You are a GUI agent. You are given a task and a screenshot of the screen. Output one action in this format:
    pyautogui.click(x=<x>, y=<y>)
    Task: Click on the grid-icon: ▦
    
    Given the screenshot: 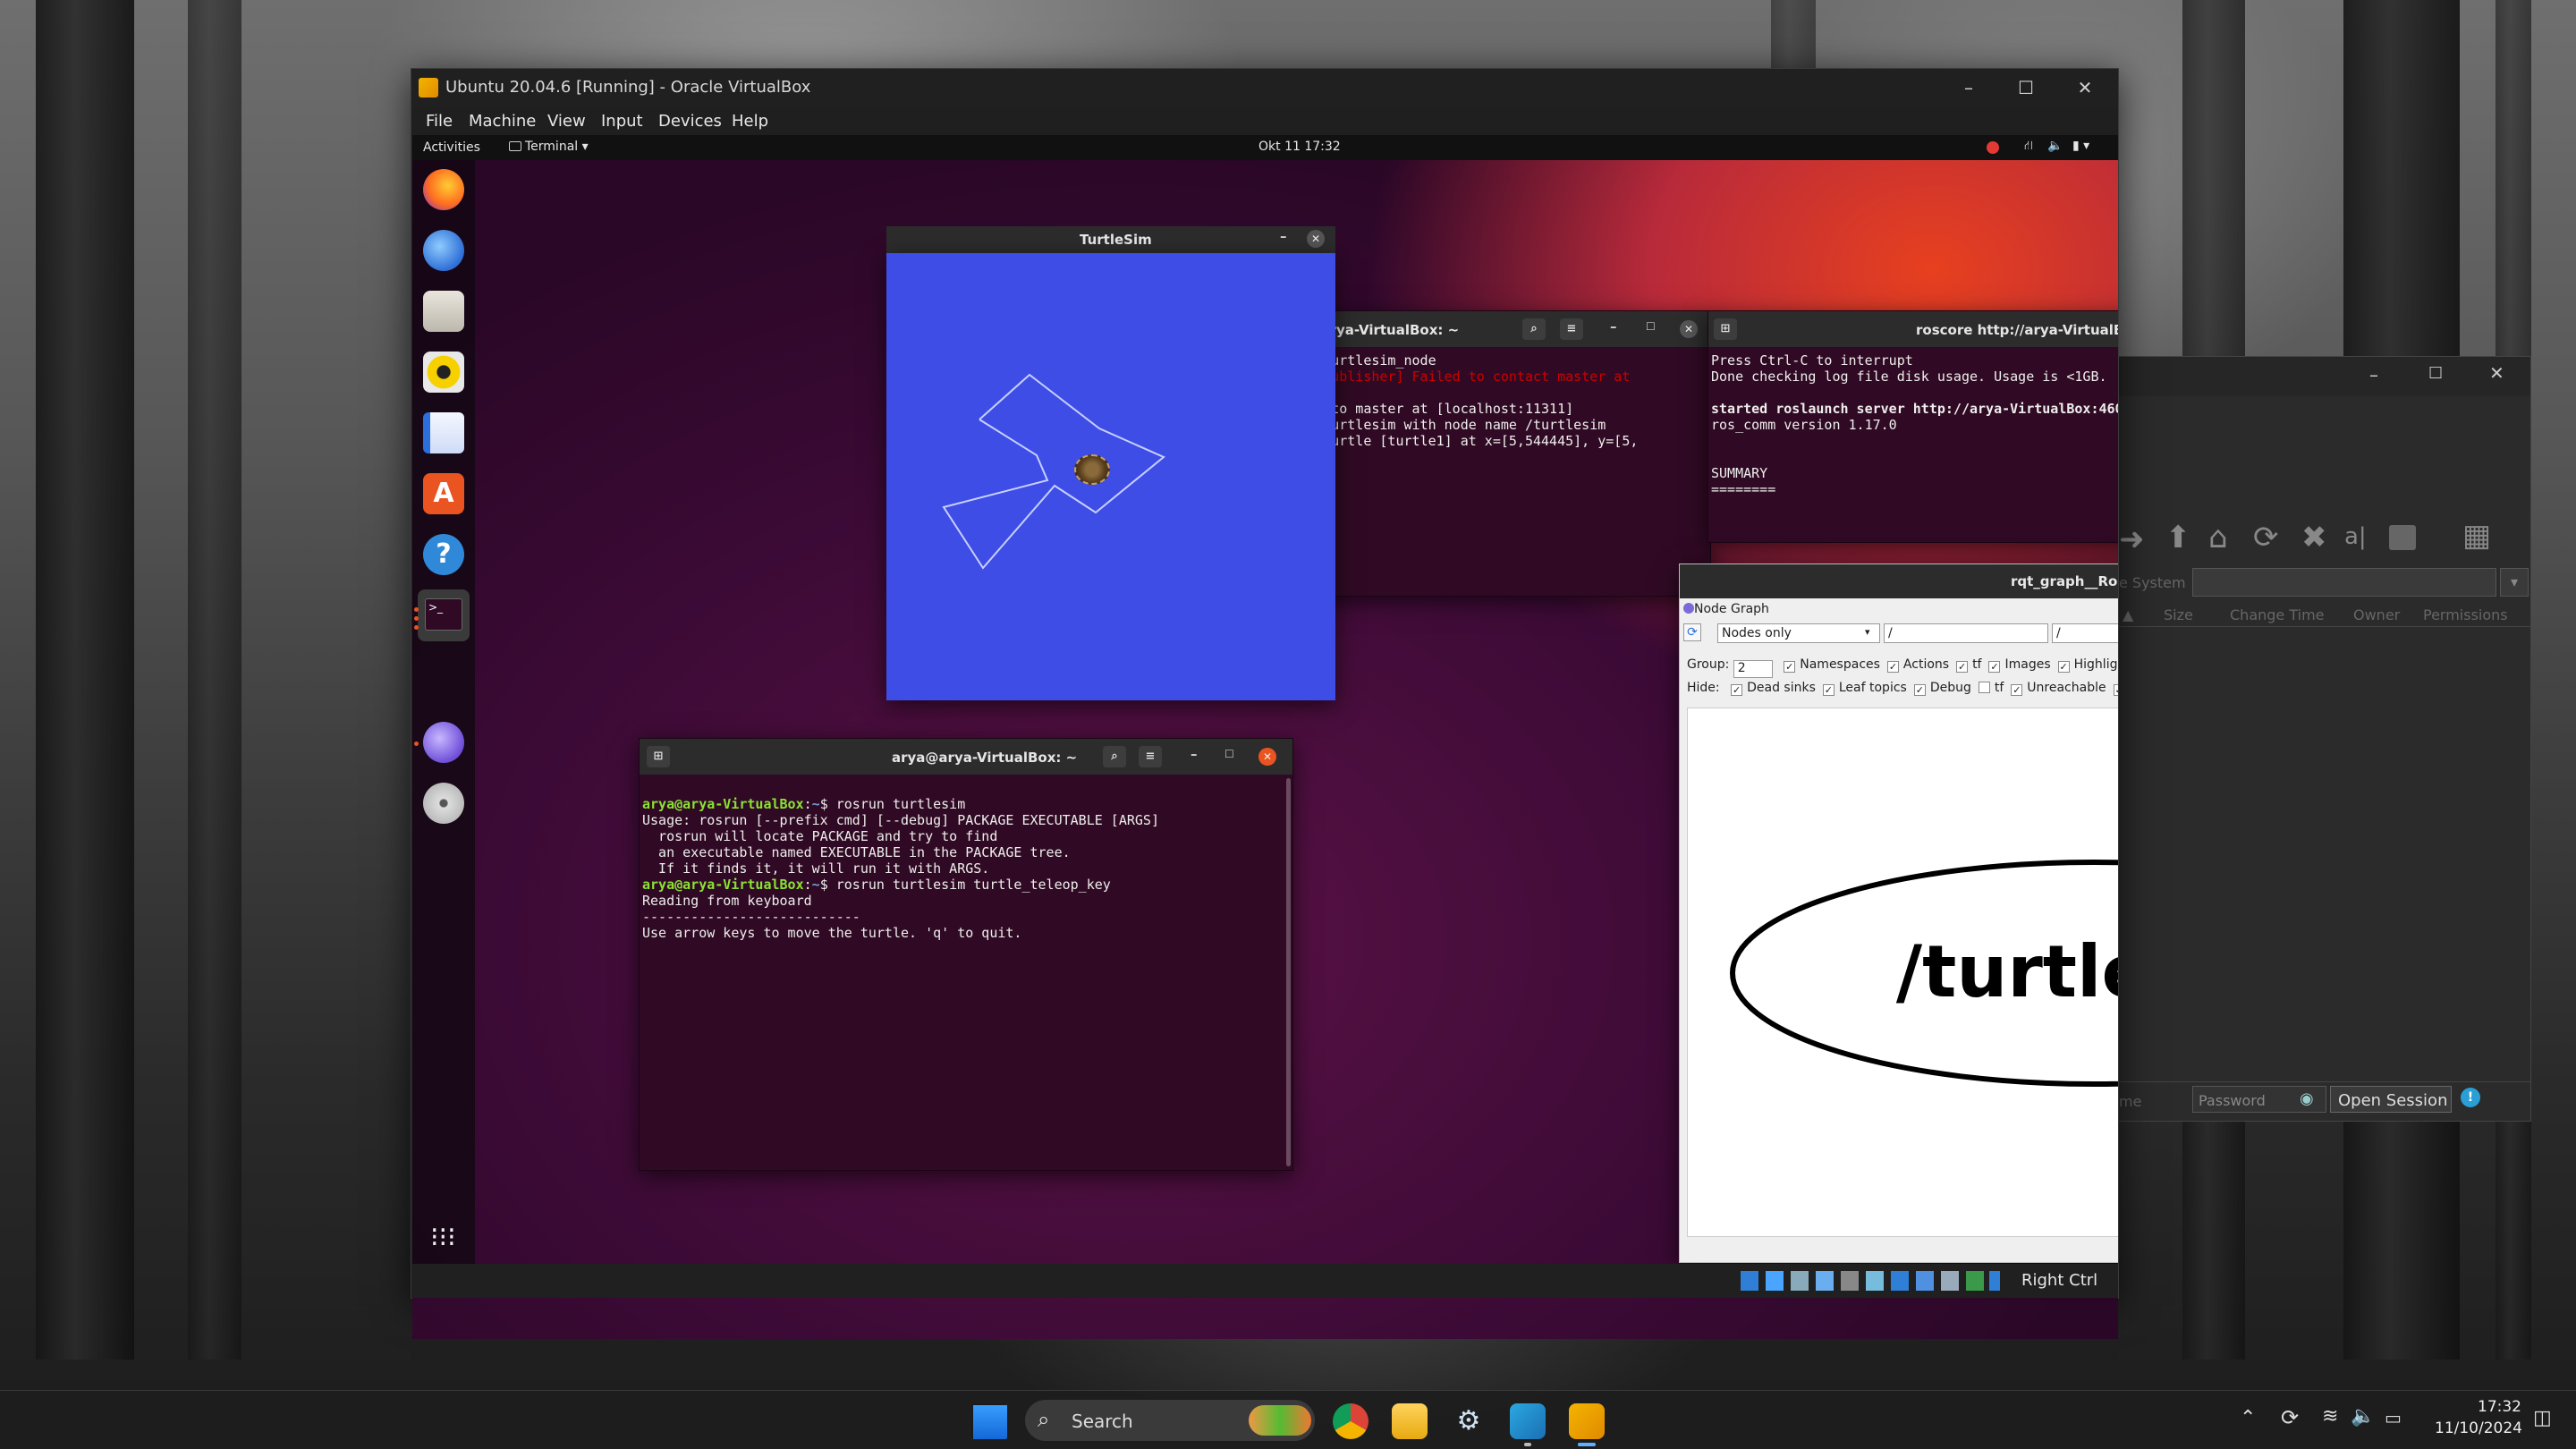 What is the action you would take?
    pyautogui.click(x=2476, y=536)
    